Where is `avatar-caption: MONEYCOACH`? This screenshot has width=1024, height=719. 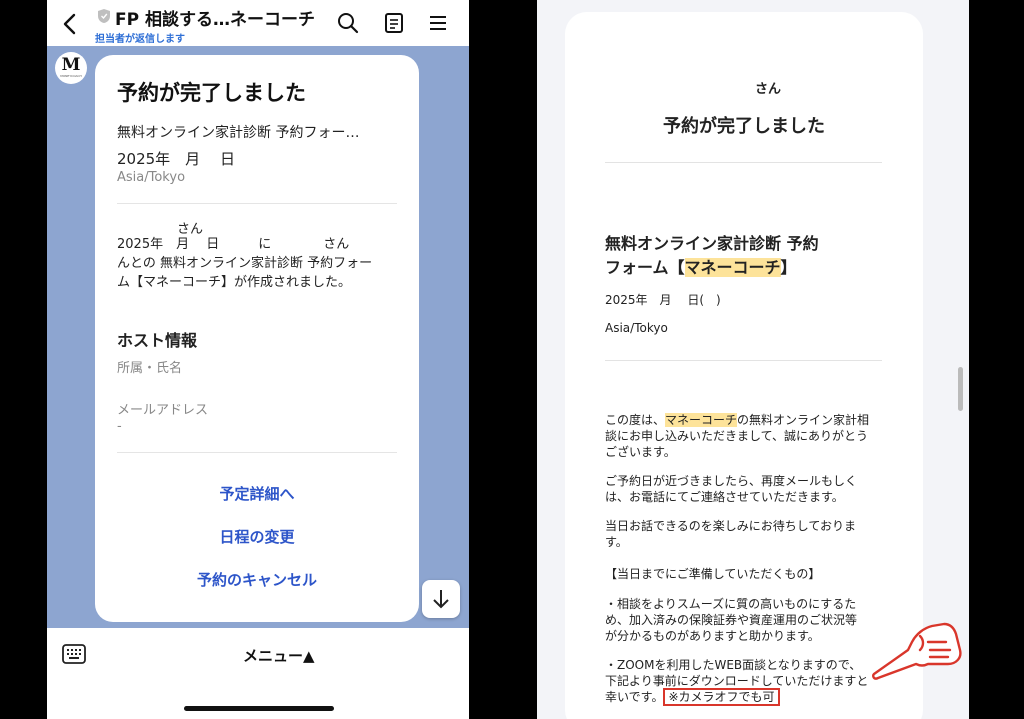 avatar-caption: MONEYCOACH is located at coordinates (71, 76).